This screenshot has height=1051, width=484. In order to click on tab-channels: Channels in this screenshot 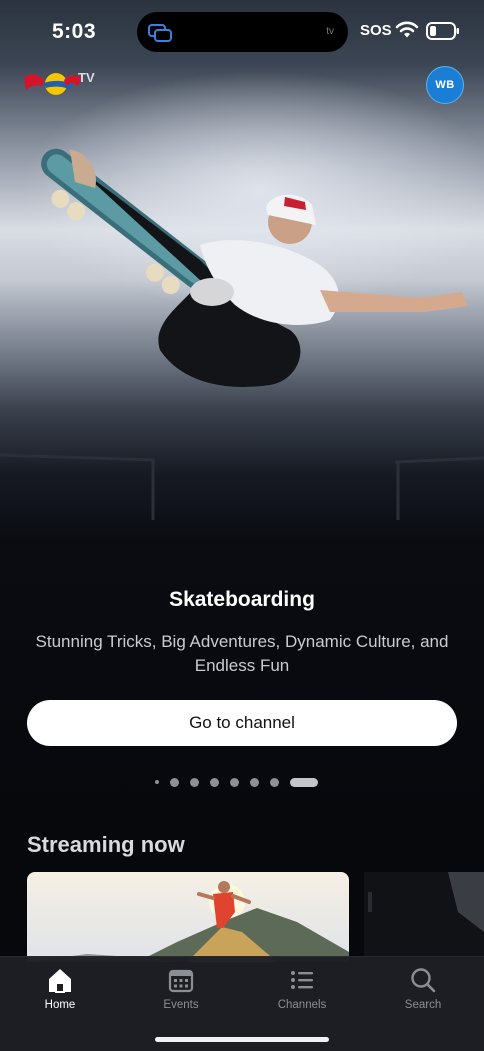, I will do `click(302, 988)`.